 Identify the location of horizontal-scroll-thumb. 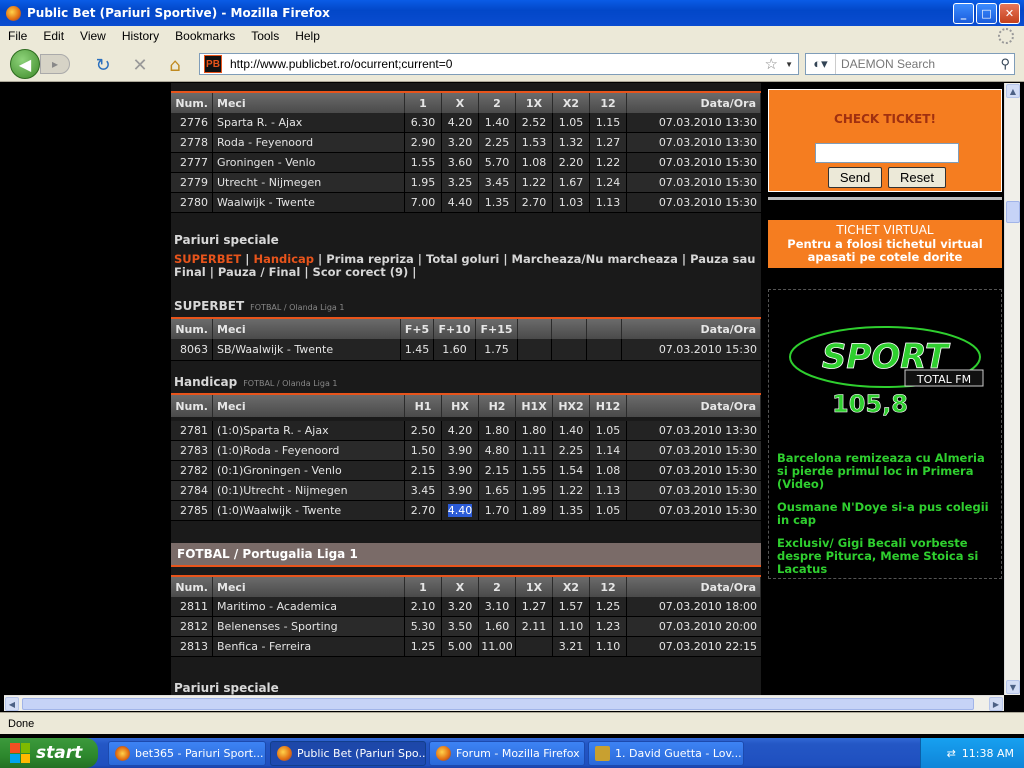
(498, 704).